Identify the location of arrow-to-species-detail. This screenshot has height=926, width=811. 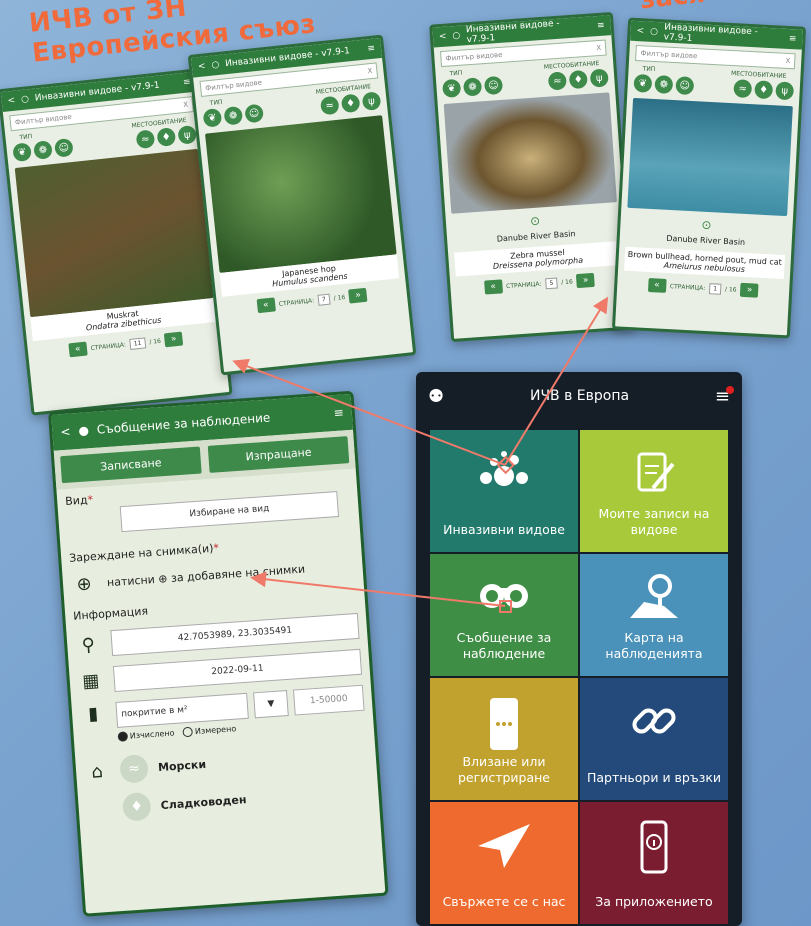
(556, 381).